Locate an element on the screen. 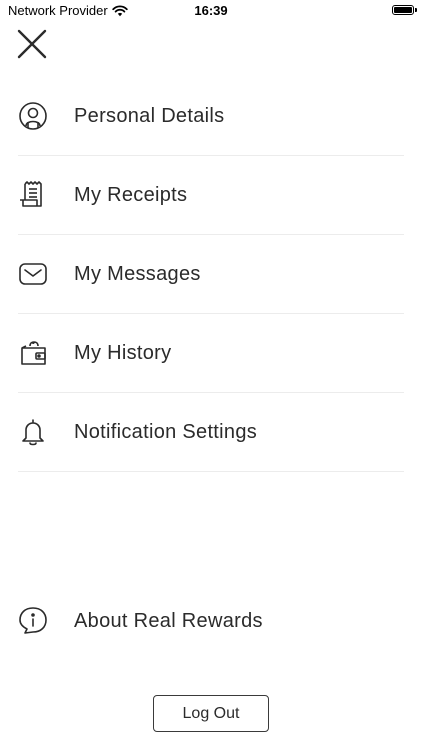 The width and height of the screenshot is (422, 750). menu-item-my-messages: My Messages is located at coordinates (211, 274).